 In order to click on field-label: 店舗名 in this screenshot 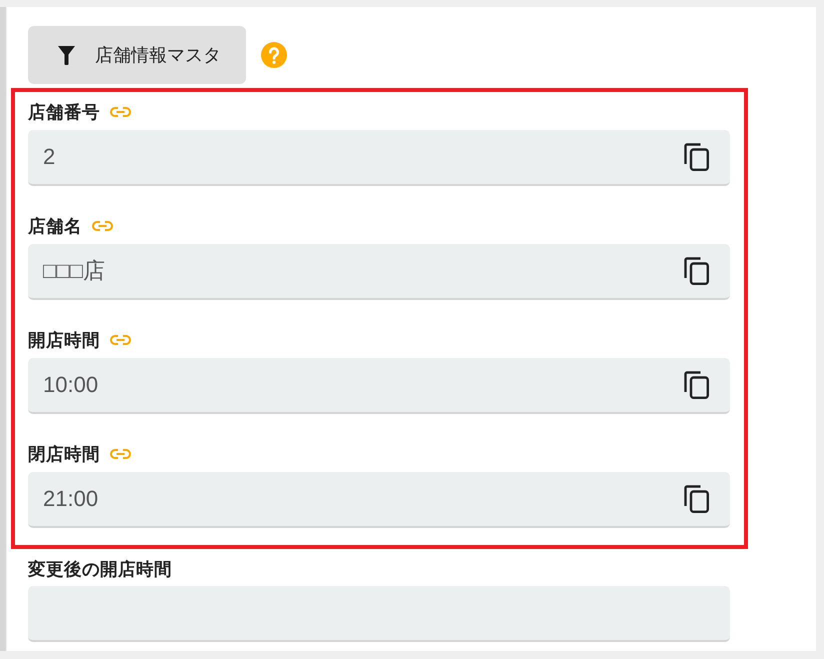, I will do `click(55, 226)`.